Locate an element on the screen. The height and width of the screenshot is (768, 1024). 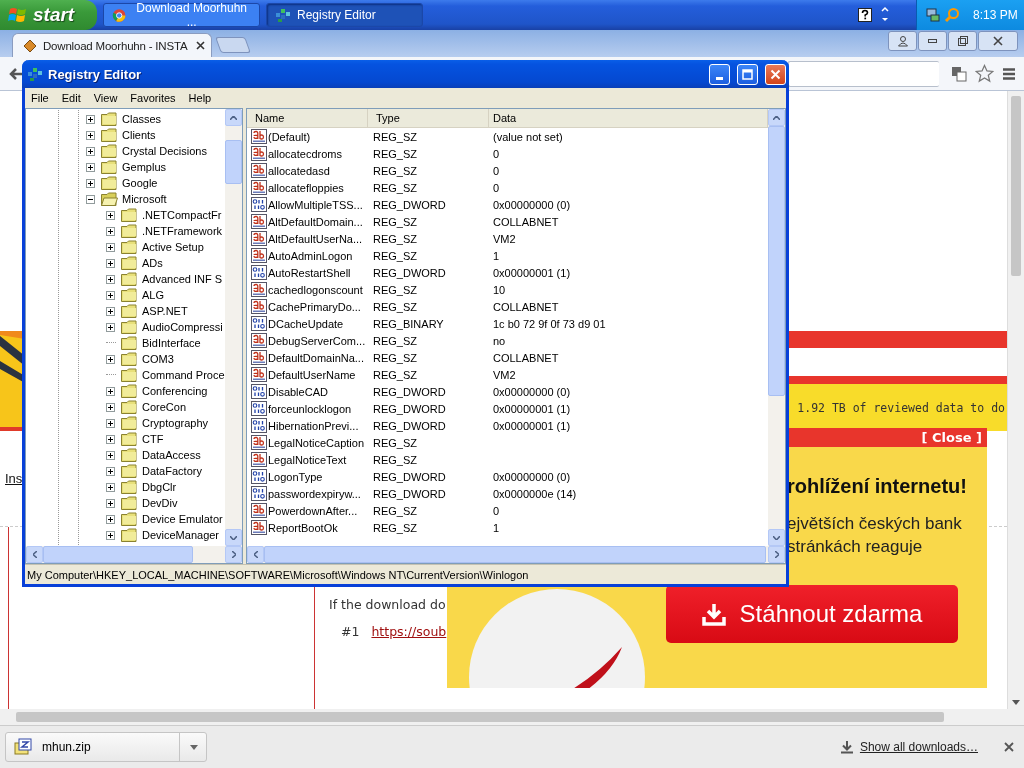
value-name: allocatedasd is located at coordinates (299, 170).